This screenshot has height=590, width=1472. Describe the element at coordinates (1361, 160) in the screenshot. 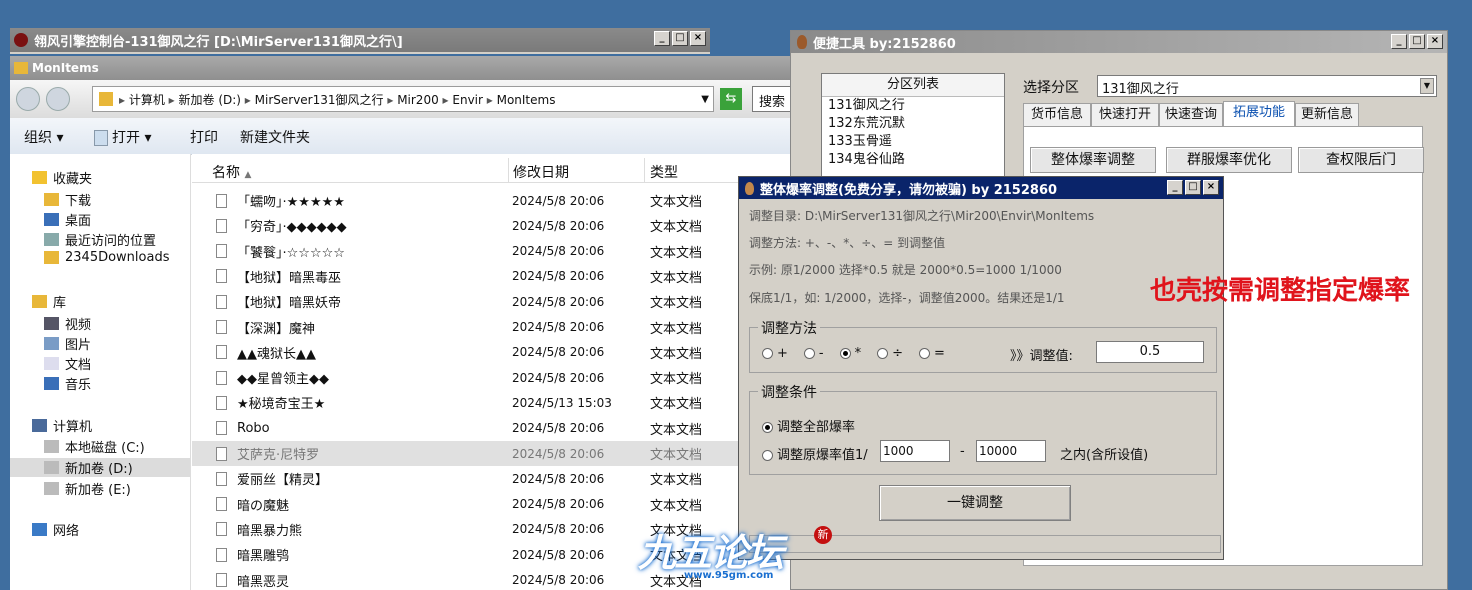

I see `check-backdoor-button: 查权限后门` at that location.